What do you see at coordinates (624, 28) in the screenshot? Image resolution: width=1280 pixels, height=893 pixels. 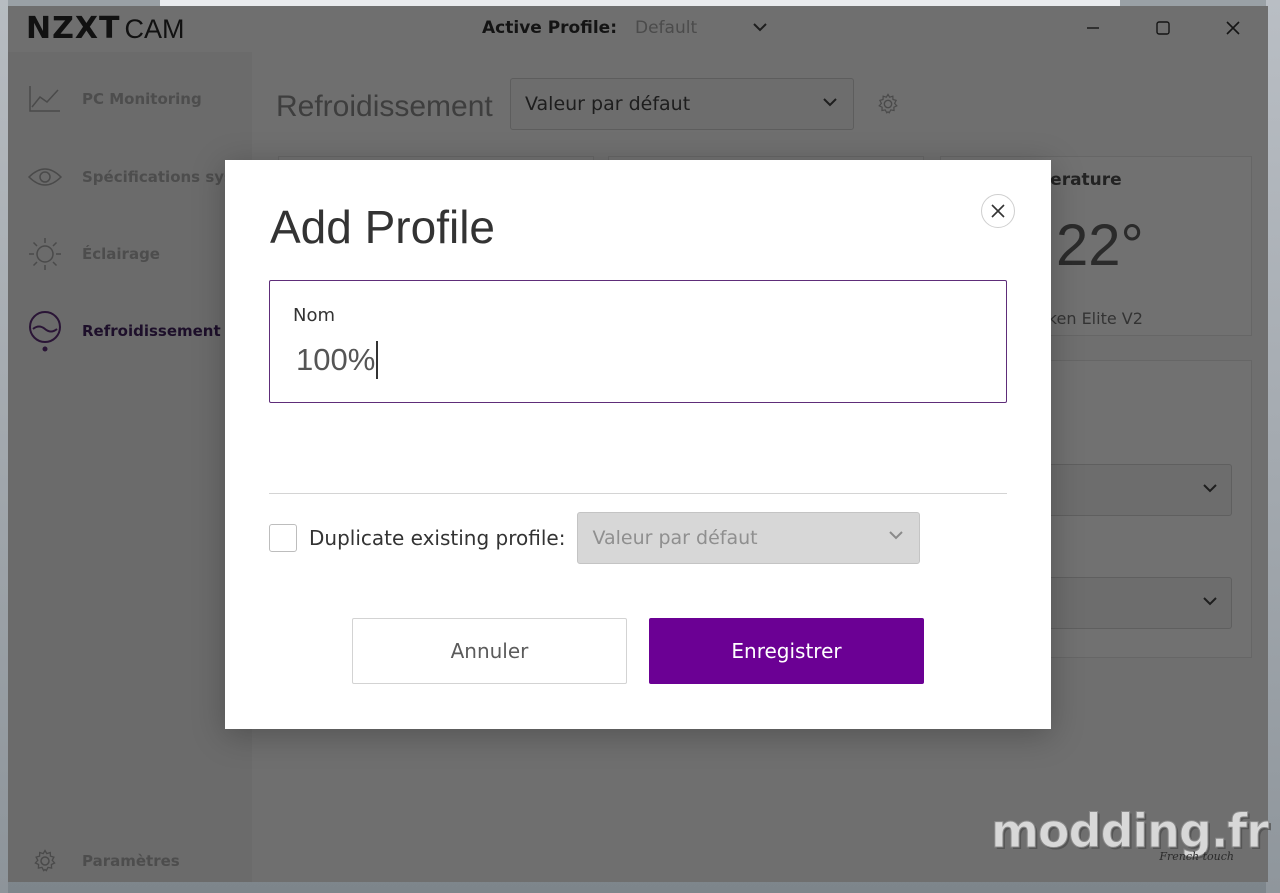 I see `active-profile-selector: Active Profile: Default` at bounding box center [624, 28].